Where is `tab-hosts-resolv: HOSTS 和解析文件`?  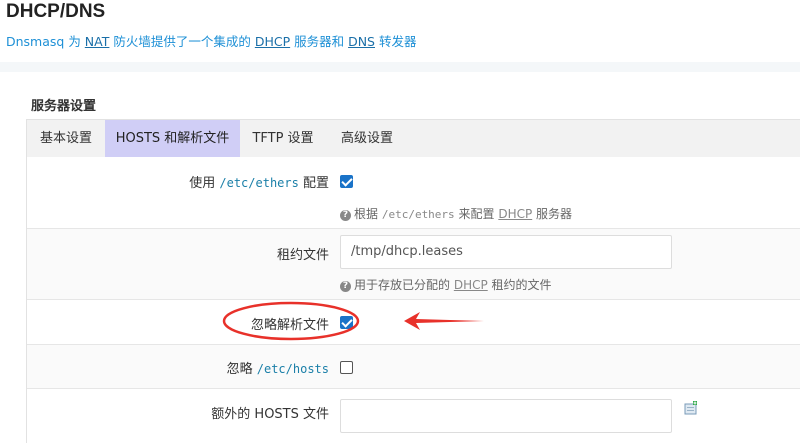 tab-hosts-resolv: HOSTS 和解析文件 is located at coordinates (172, 138).